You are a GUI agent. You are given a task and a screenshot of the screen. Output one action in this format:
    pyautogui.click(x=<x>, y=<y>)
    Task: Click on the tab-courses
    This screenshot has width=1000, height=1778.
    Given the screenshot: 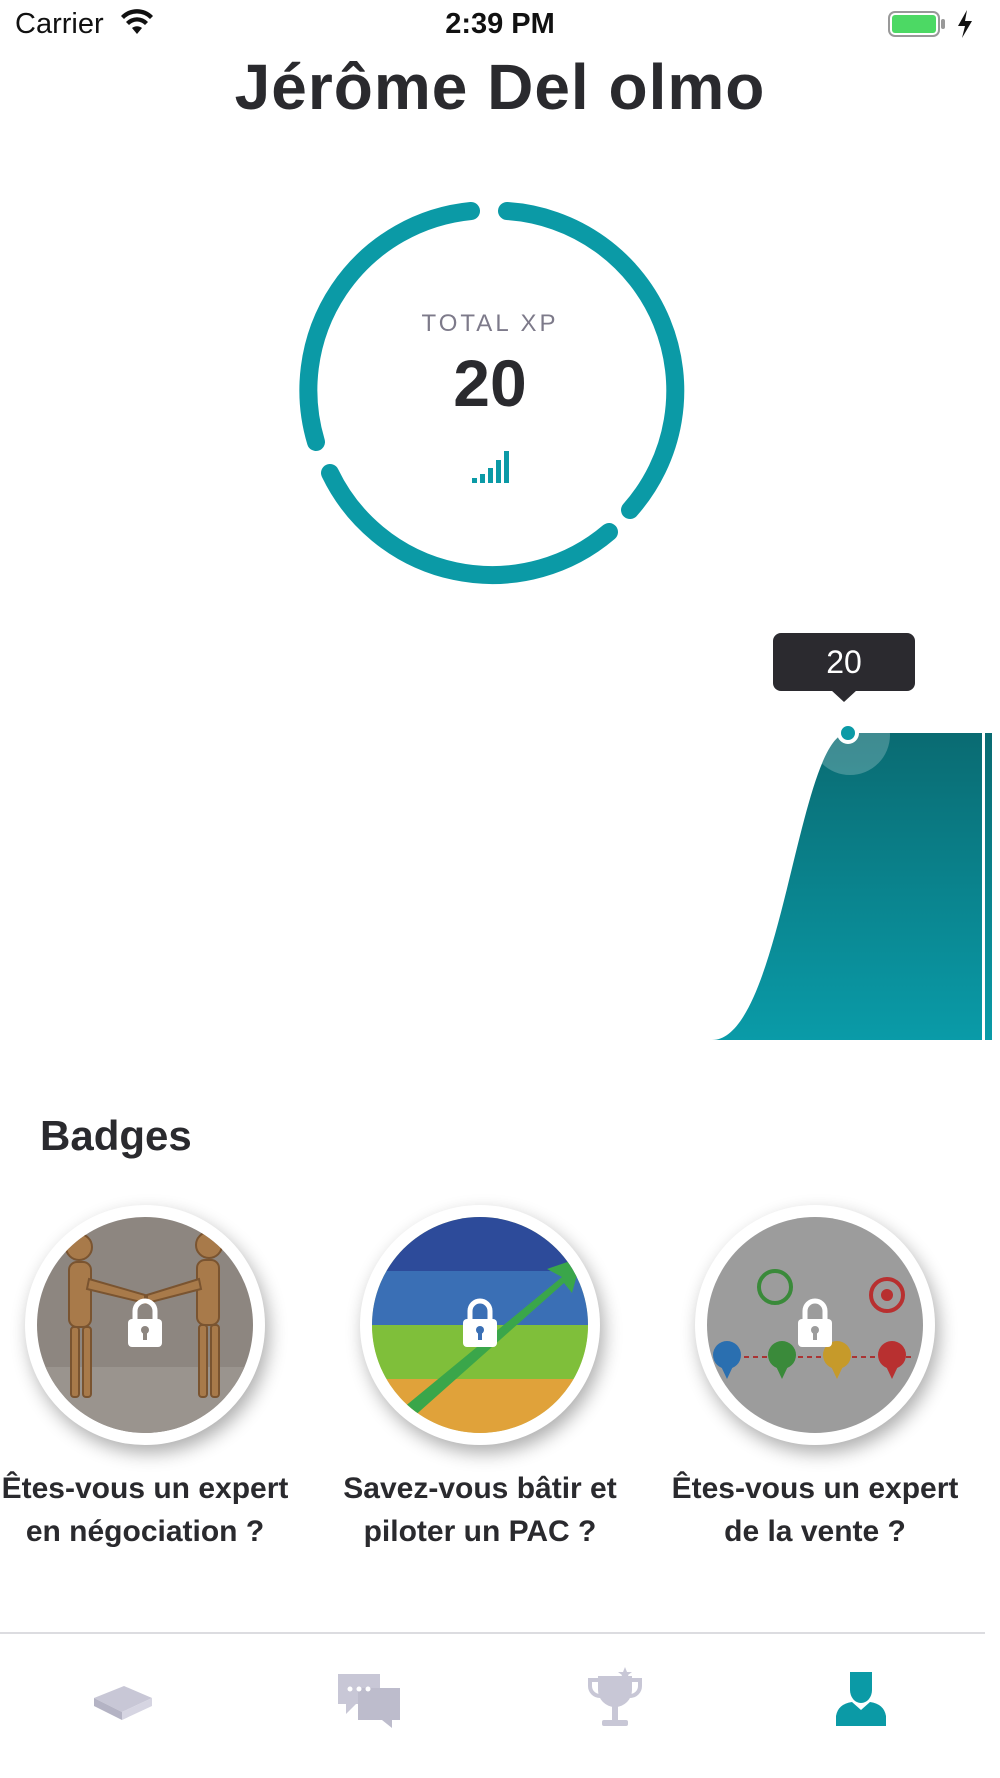 What is the action you would take?
    pyautogui.click(x=123, y=1706)
    